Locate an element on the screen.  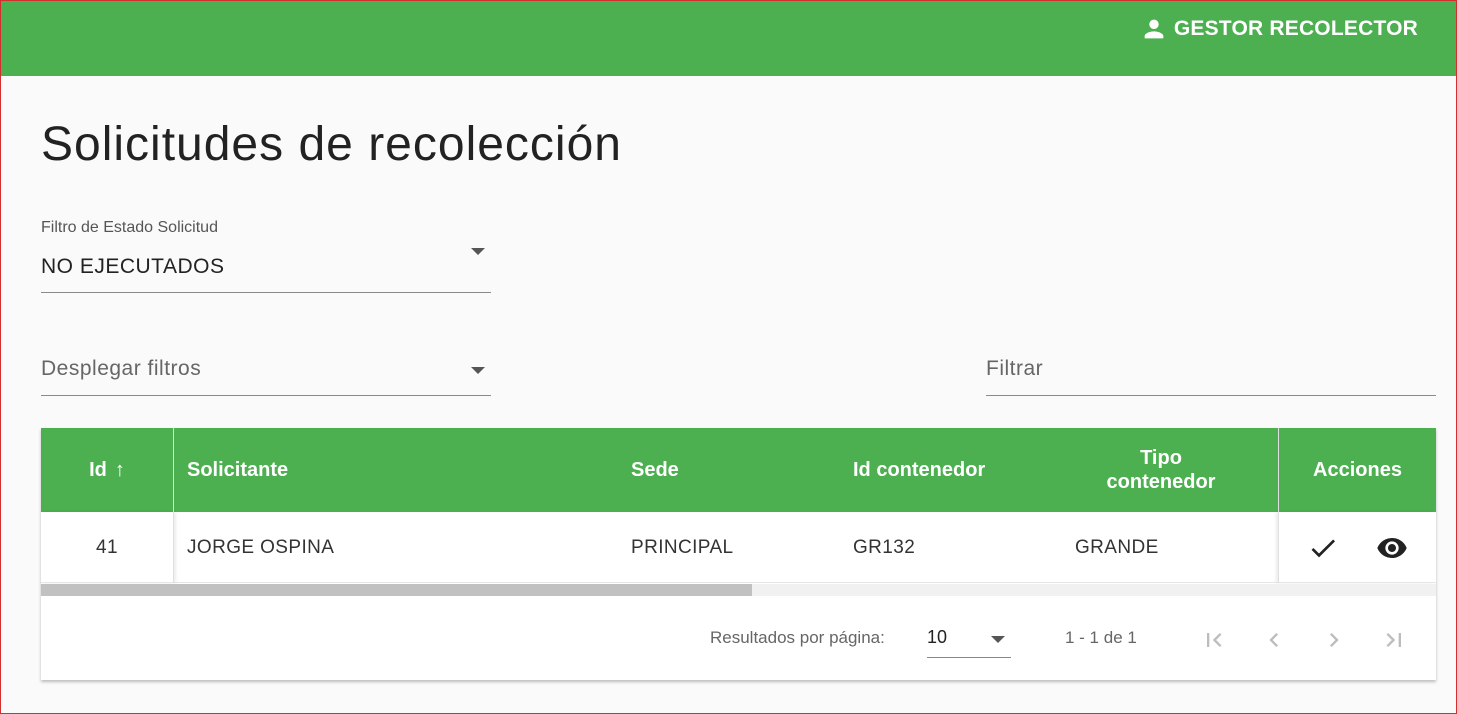
first-page-button is located at coordinates (1214, 640).